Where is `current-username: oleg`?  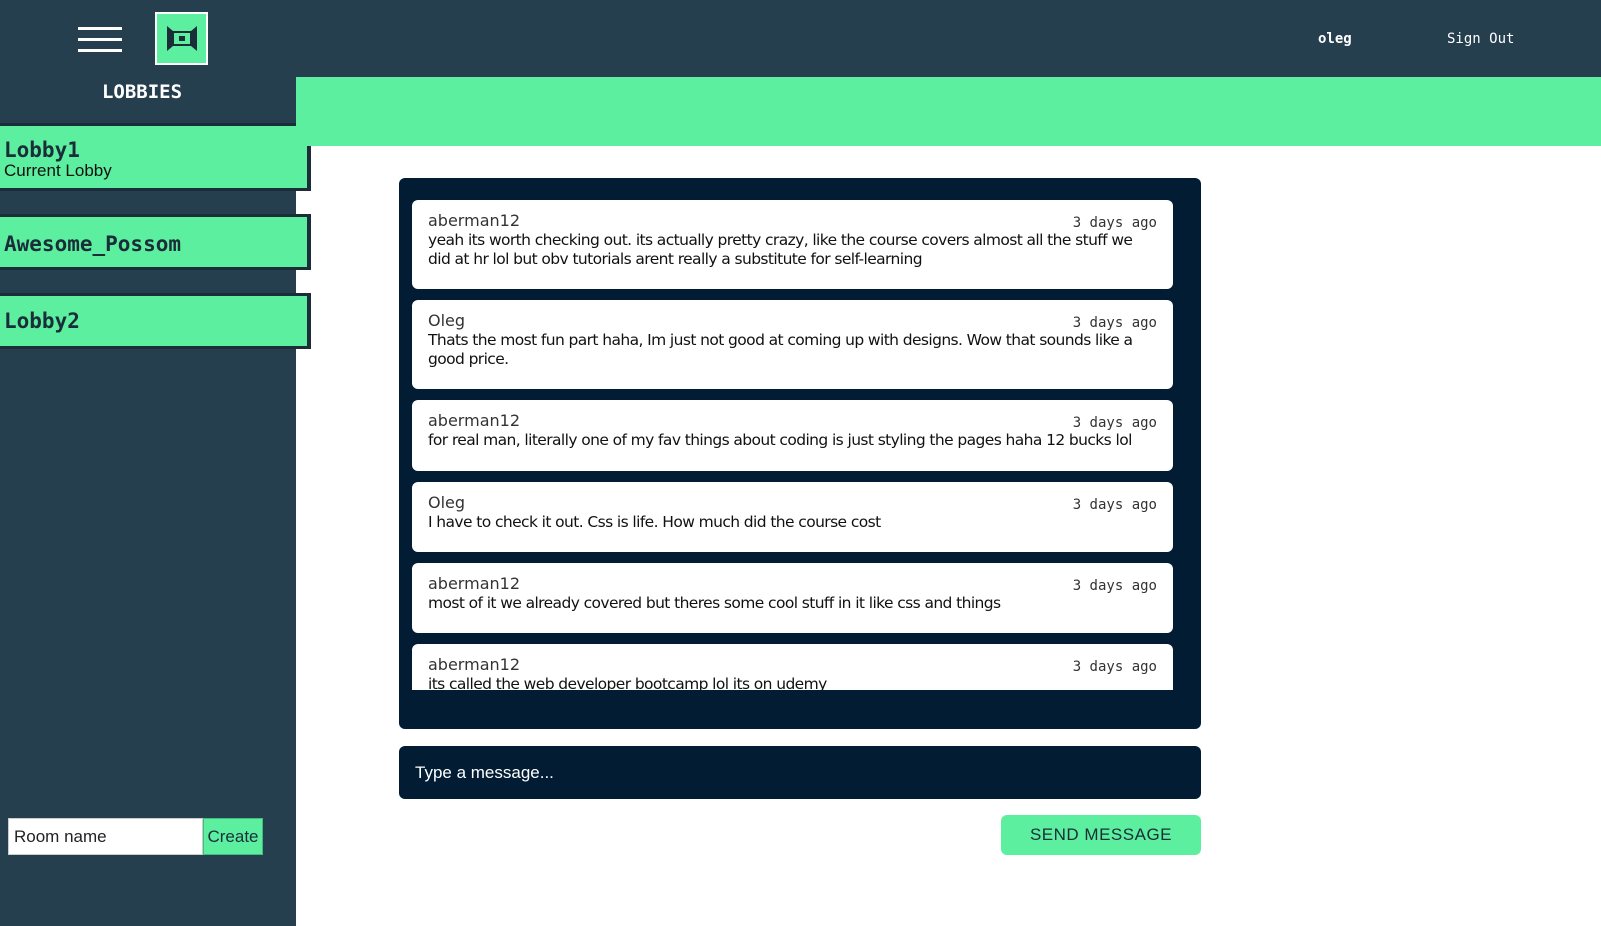
current-username: oleg is located at coordinates (1335, 39).